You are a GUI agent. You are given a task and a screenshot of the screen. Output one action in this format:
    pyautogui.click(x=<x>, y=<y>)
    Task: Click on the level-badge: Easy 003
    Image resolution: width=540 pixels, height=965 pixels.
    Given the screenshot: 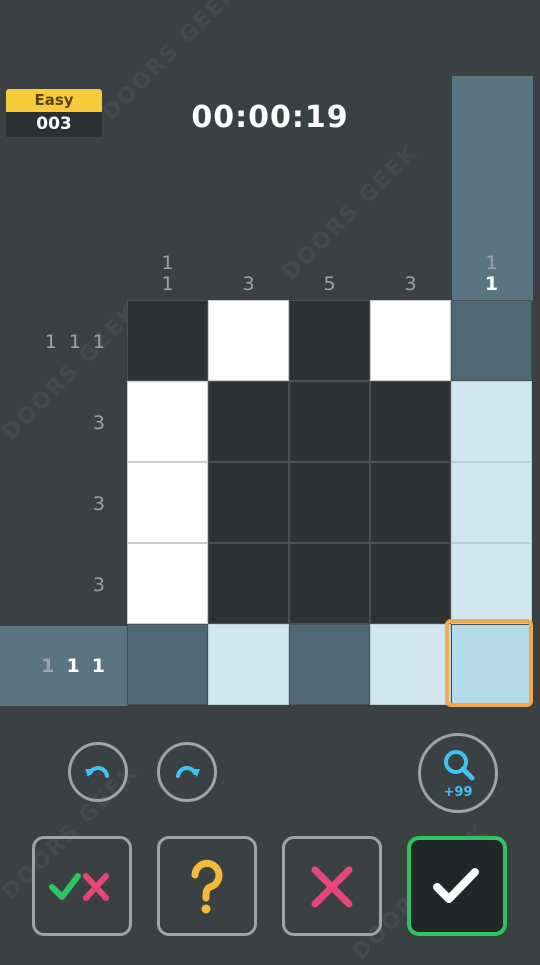 What is the action you would take?
    pyautogui.click(x=54, y=113)
    